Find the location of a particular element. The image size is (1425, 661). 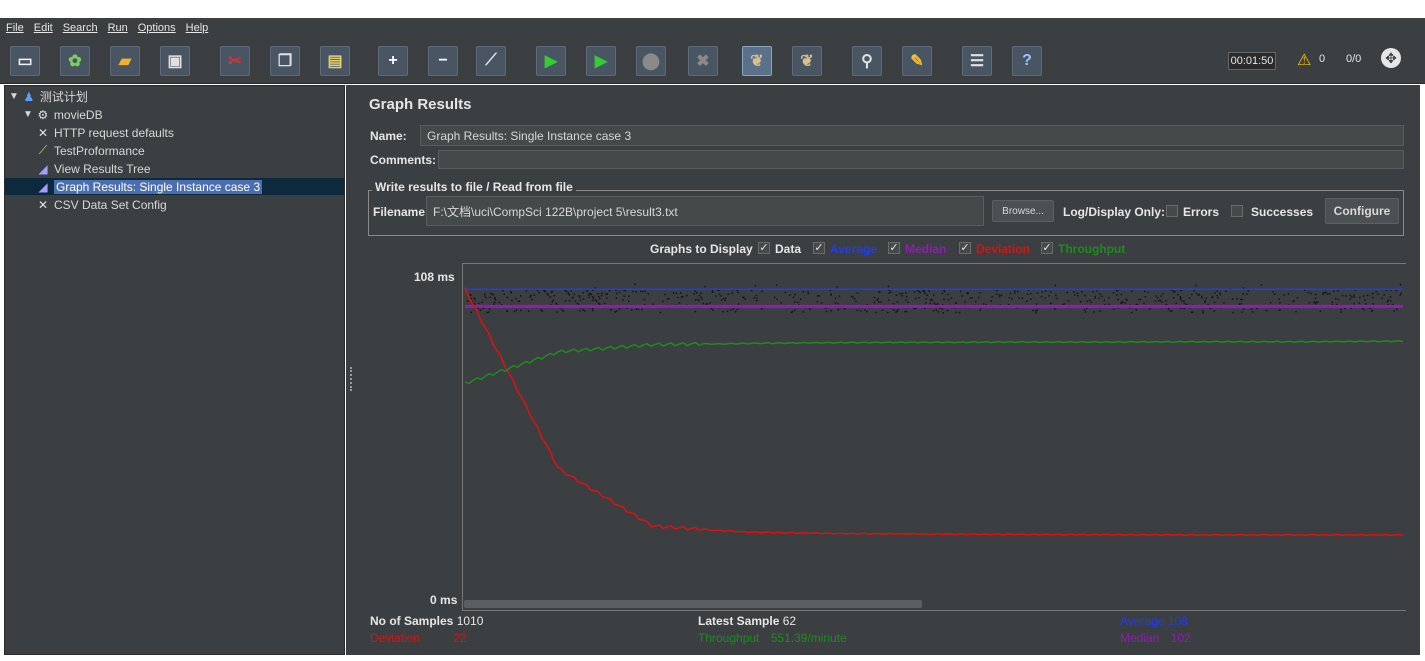

warning-icon: ⚠ is located at coordinates (1304, 60).